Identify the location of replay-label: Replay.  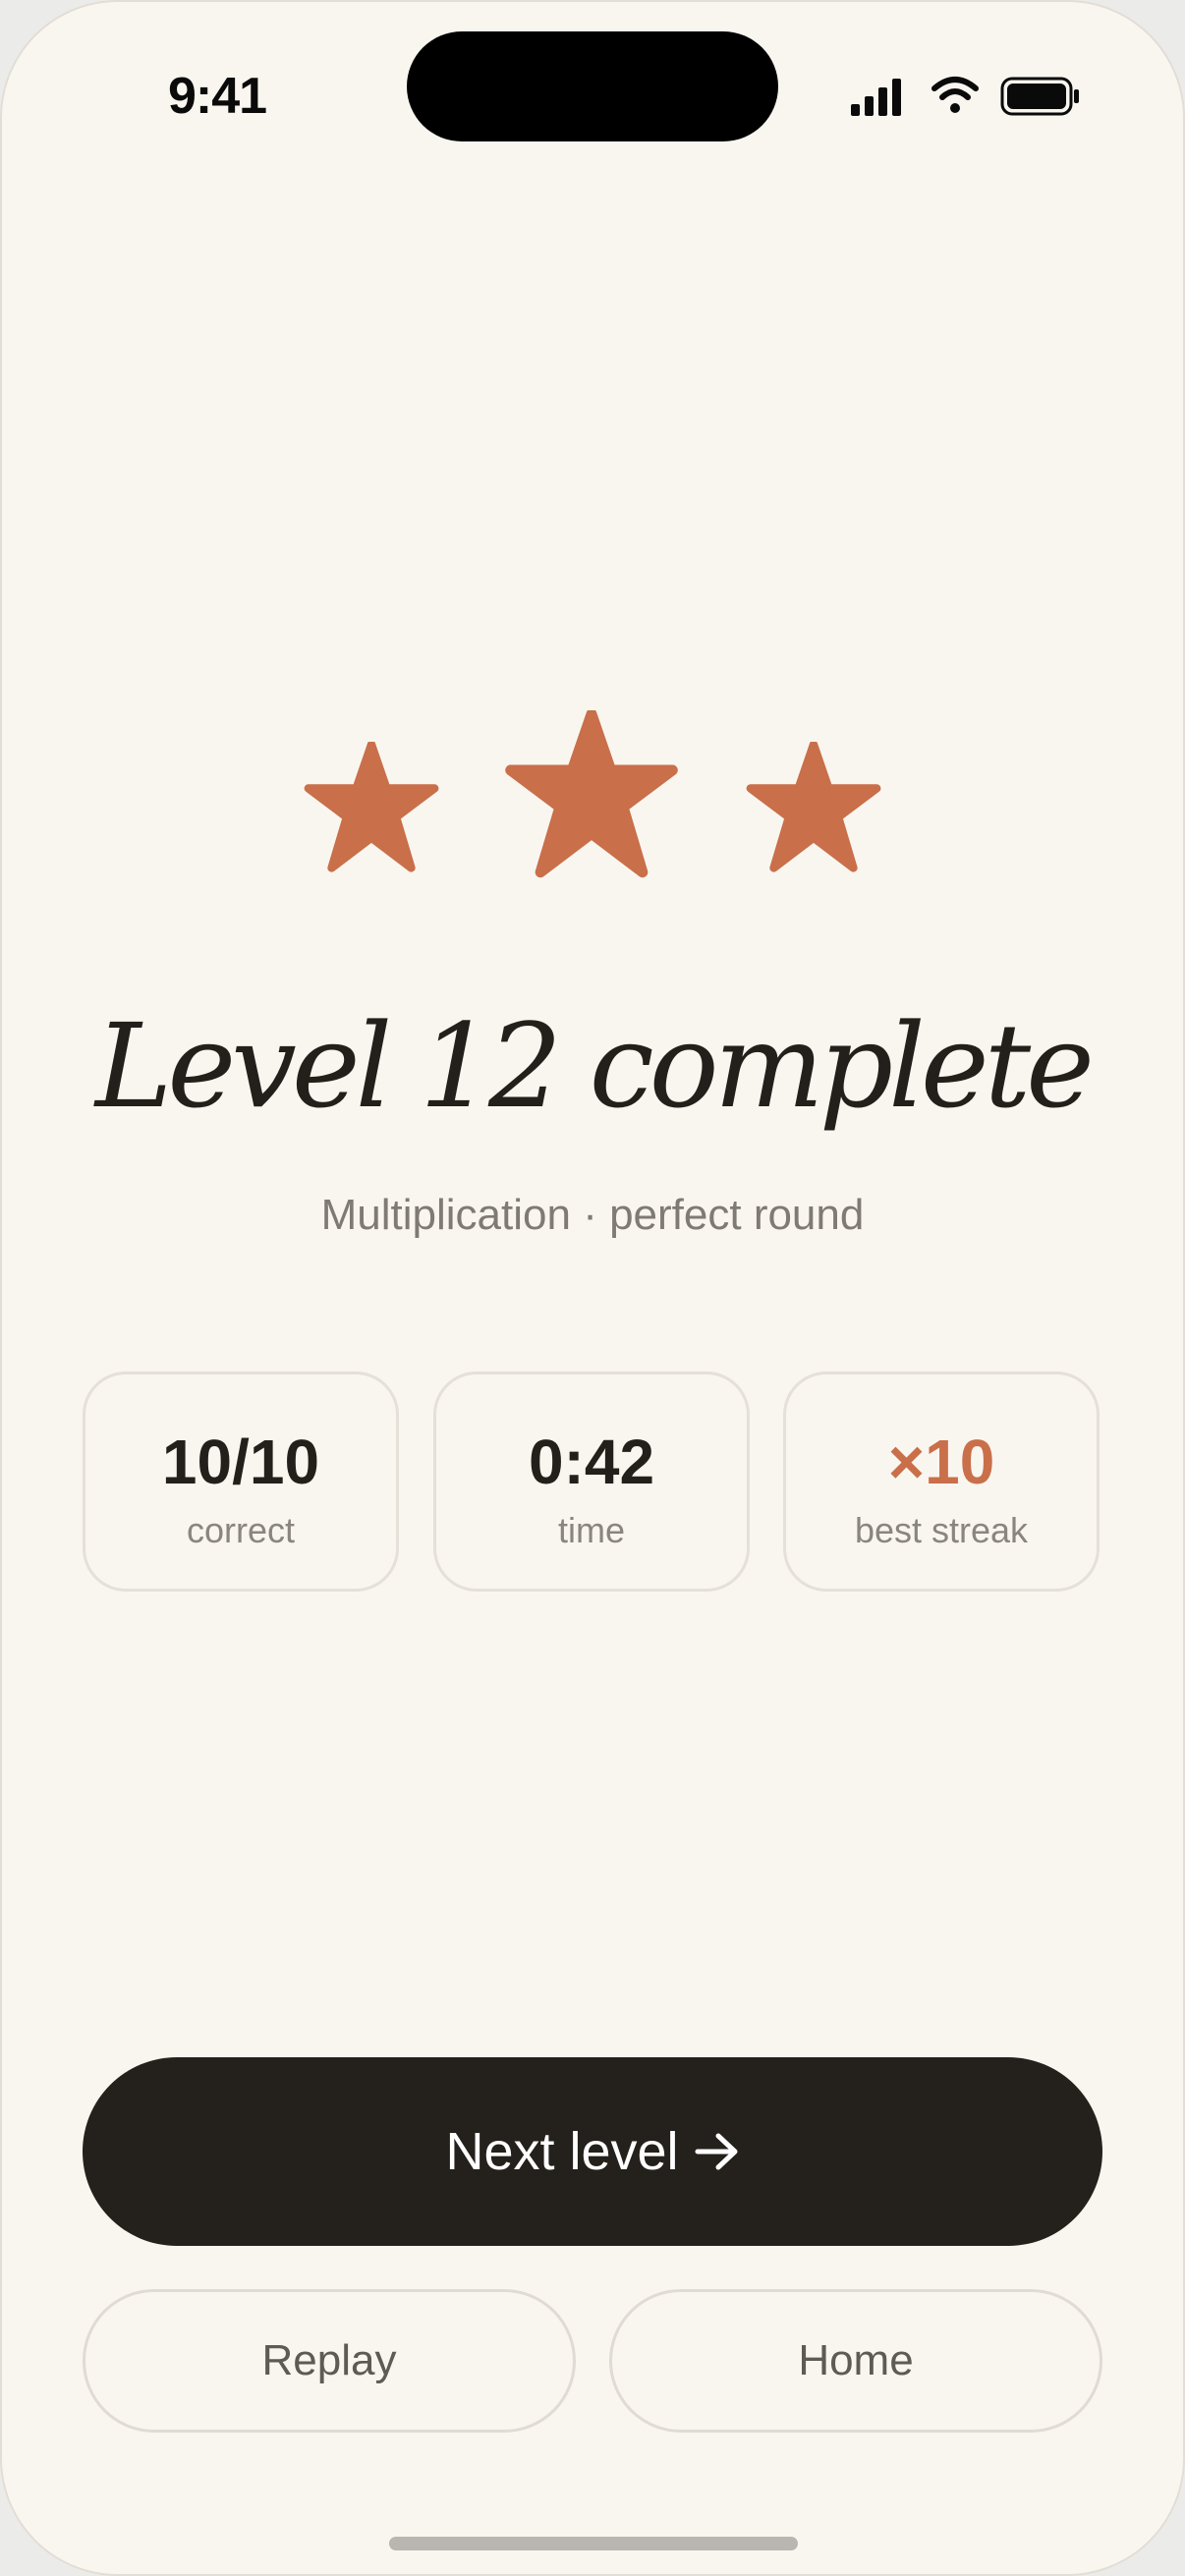
(329, 2360).